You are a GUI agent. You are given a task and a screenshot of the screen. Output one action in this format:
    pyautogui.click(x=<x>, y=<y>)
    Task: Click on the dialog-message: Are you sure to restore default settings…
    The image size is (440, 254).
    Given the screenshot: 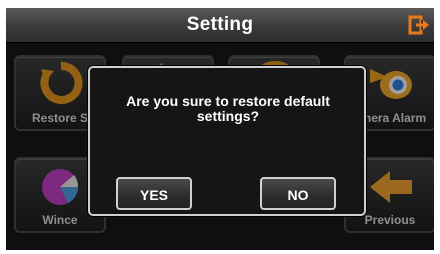 What is the action you would take?
    pyautogui.click(x=228, y=108)
    